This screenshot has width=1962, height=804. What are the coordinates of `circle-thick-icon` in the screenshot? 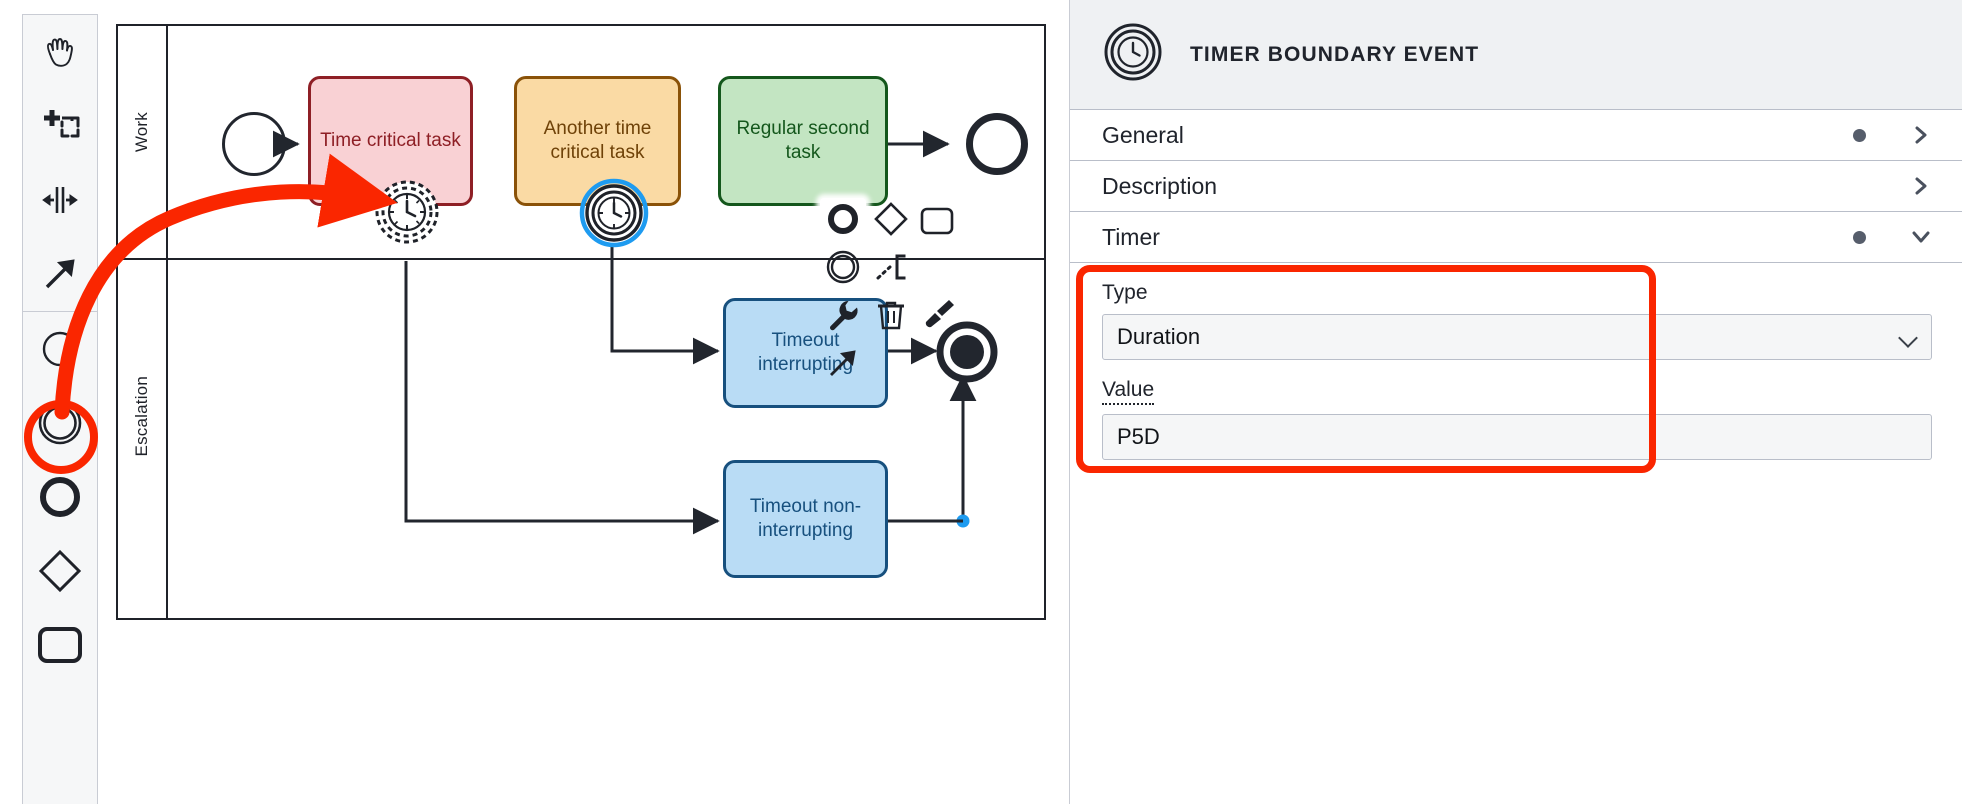 It's located at (843, 221).